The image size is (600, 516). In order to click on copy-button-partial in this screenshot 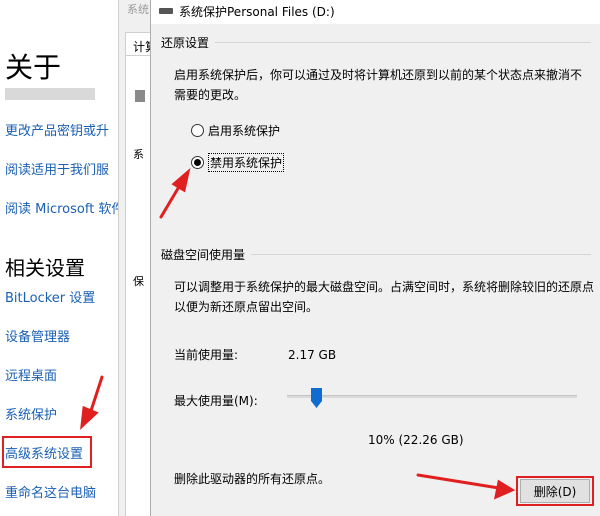, I will do `click(50, 94)`.